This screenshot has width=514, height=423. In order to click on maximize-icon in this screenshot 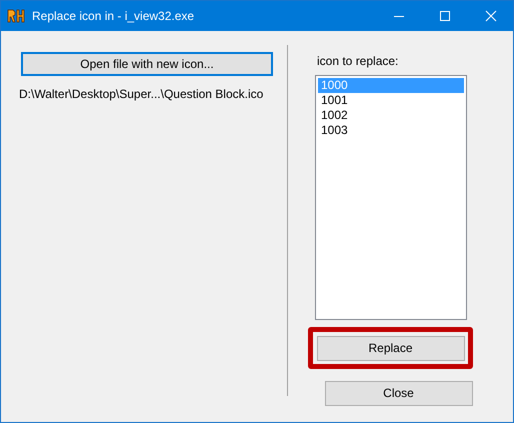, I will do `click(445, 16)`.